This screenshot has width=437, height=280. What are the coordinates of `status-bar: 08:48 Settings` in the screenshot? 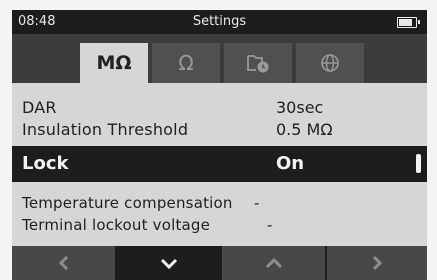 It's located at (219, 22).